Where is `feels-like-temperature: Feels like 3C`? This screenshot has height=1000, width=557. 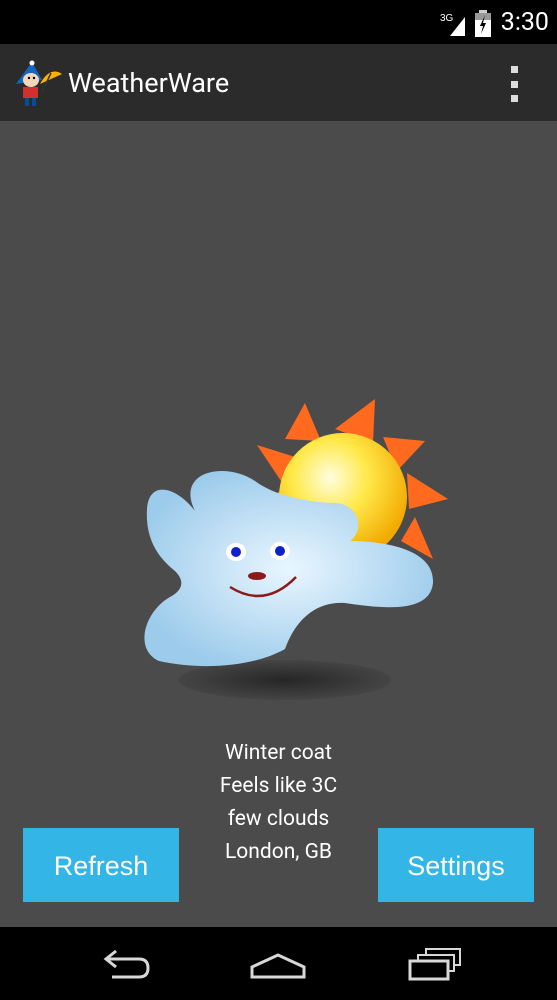 feels-like-temperature: Feels like 3C is located at coordinates (278, 786).